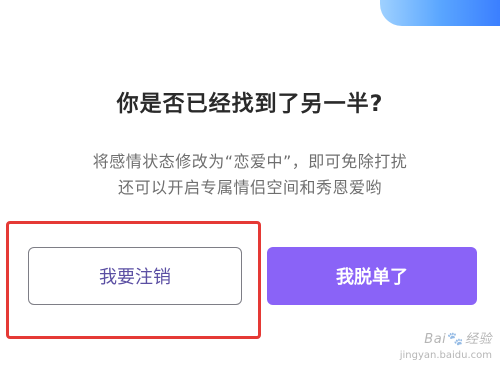  Describe the element at coordinates (249, 187) in the screenshot. I see `dialog-description-line-2: 还可以开启专属情侣空间和秀恩爱哟` at that location.